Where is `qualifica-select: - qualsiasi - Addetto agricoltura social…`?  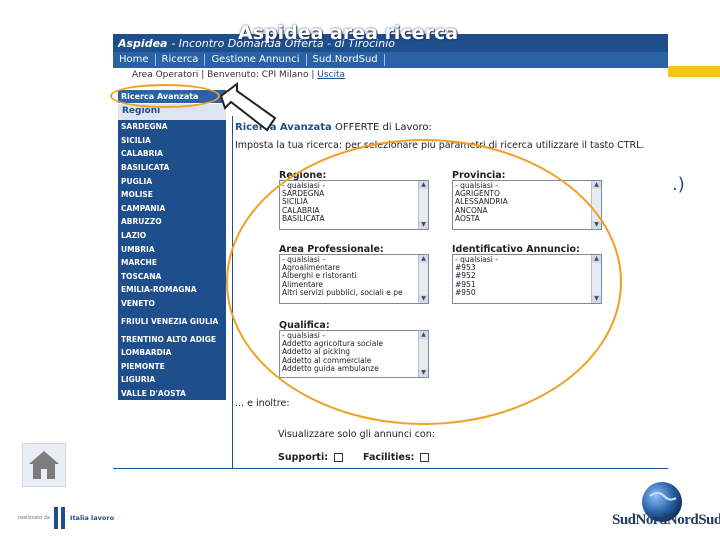 qualifica-select: - qualsiasi - Addetto agricoltura social… is located at coordinates (354, 354).